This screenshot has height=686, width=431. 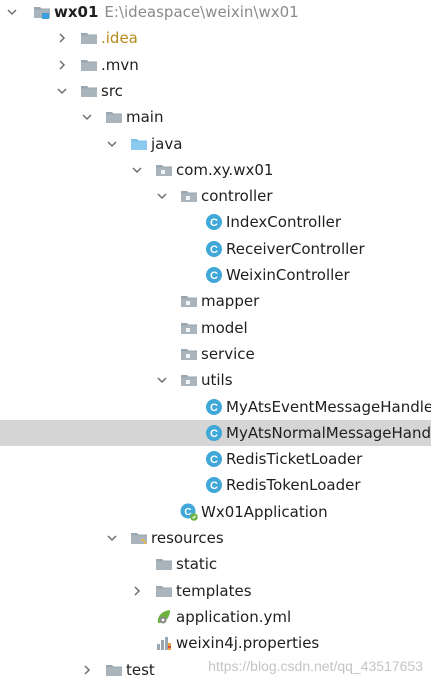 I want to click on tree-node-label: controller, so click(x=237, y=196).